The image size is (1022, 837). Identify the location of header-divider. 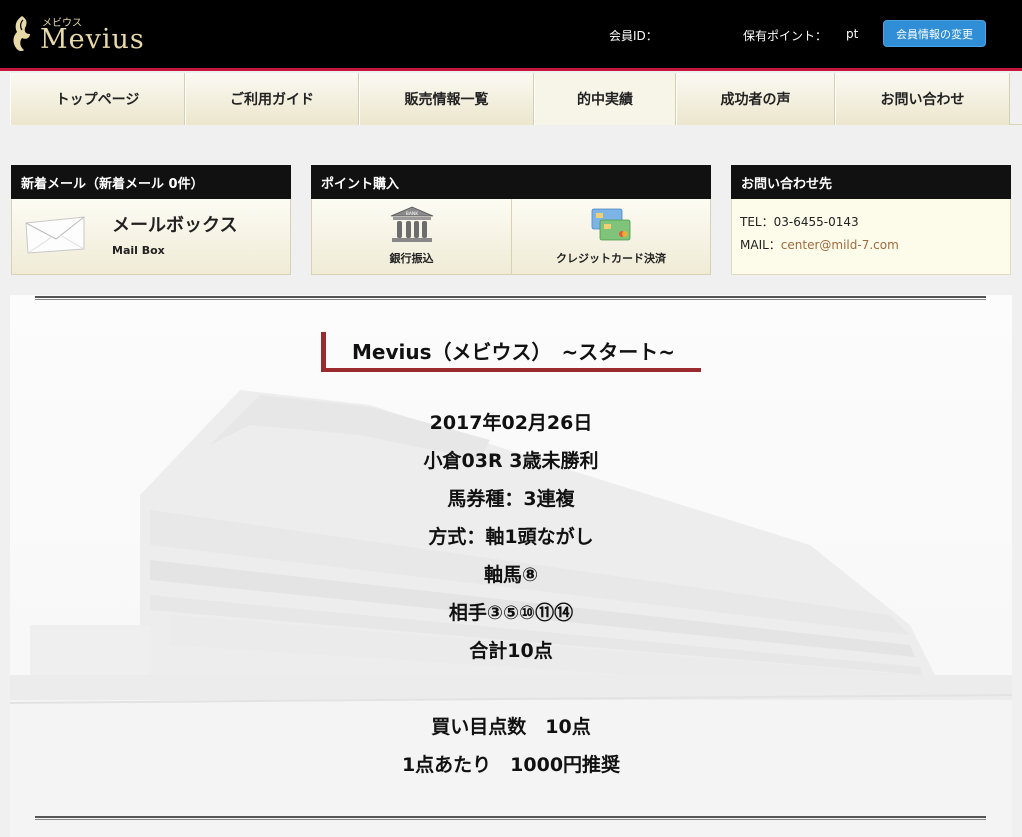
(511, 69).